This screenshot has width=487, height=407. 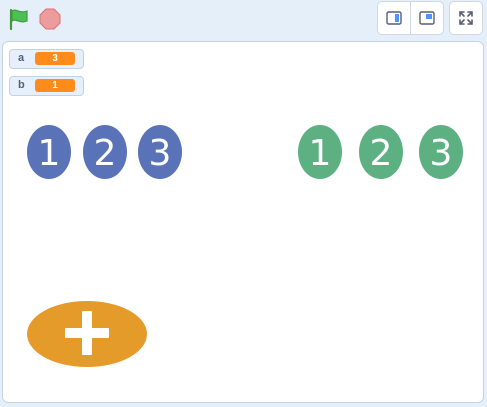 I want to click on monitor-label: a, so click(x=21, y=58).